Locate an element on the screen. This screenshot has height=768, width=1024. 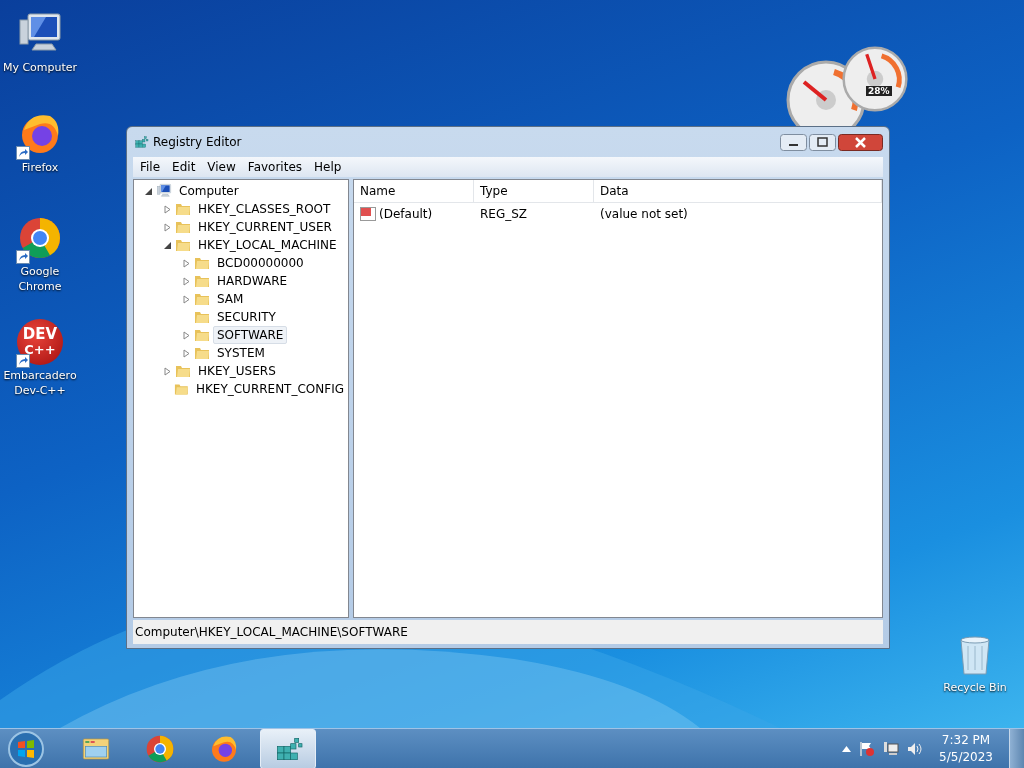
tree-item: HARDWARE is located at coordinates (252, 281).